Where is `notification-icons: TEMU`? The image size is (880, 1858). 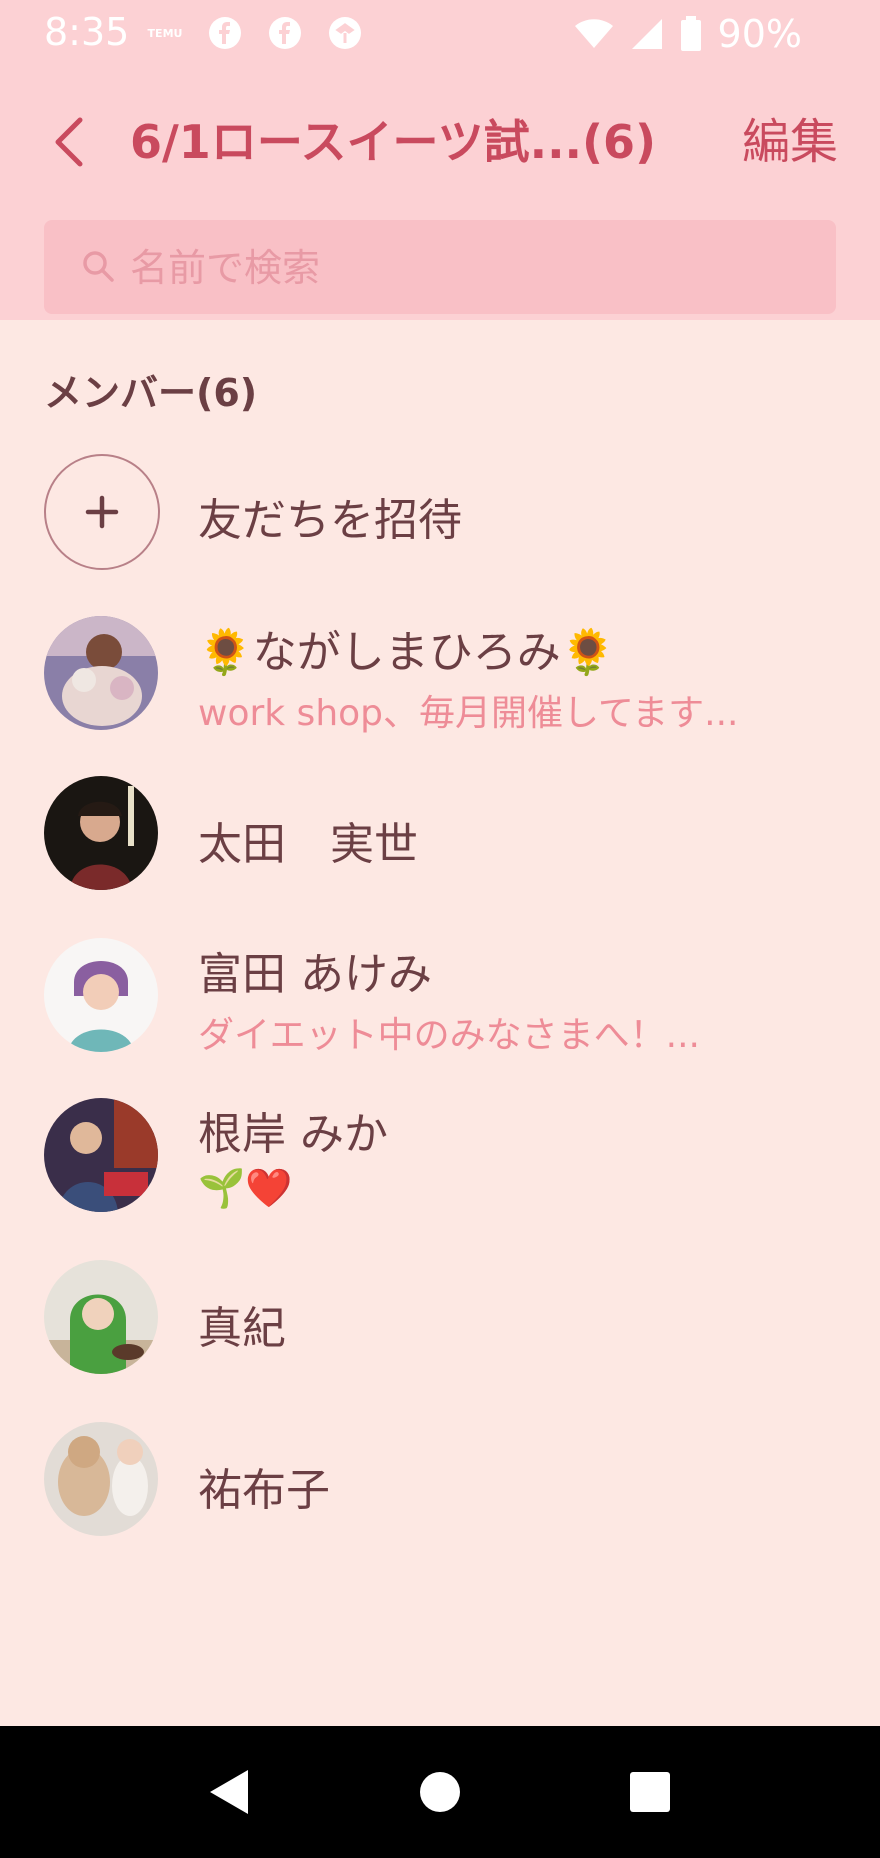
notification-icons: TEMU is located at coordinates (255, 33).